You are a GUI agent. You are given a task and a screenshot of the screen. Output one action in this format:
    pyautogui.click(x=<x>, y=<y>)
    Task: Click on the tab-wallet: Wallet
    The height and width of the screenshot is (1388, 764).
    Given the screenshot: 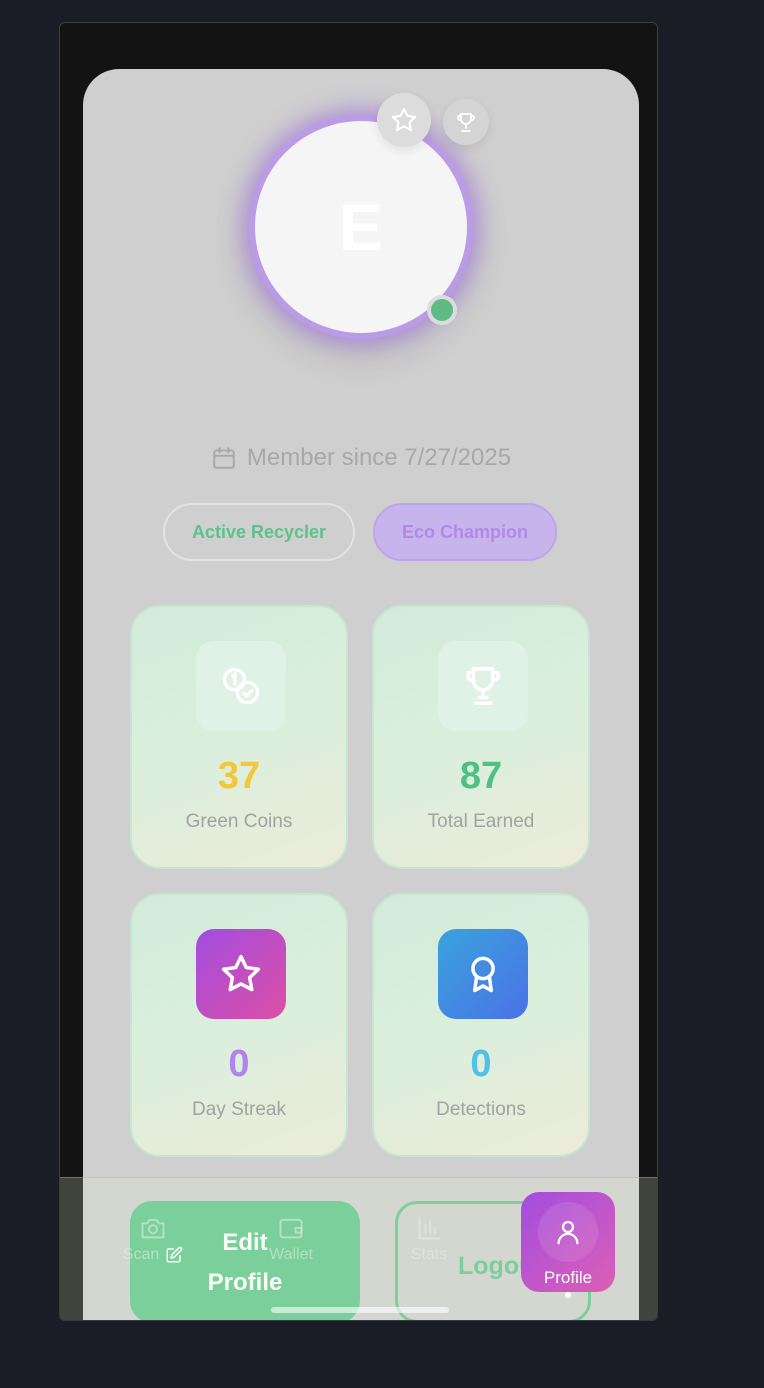 What is the action you would take?
    pyautogui.click(x=291, y=1239)
    